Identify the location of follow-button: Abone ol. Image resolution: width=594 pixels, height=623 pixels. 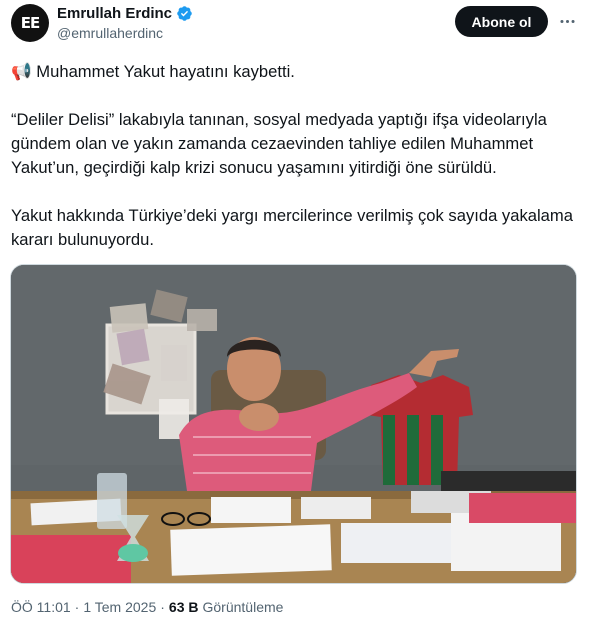
(501, 21).